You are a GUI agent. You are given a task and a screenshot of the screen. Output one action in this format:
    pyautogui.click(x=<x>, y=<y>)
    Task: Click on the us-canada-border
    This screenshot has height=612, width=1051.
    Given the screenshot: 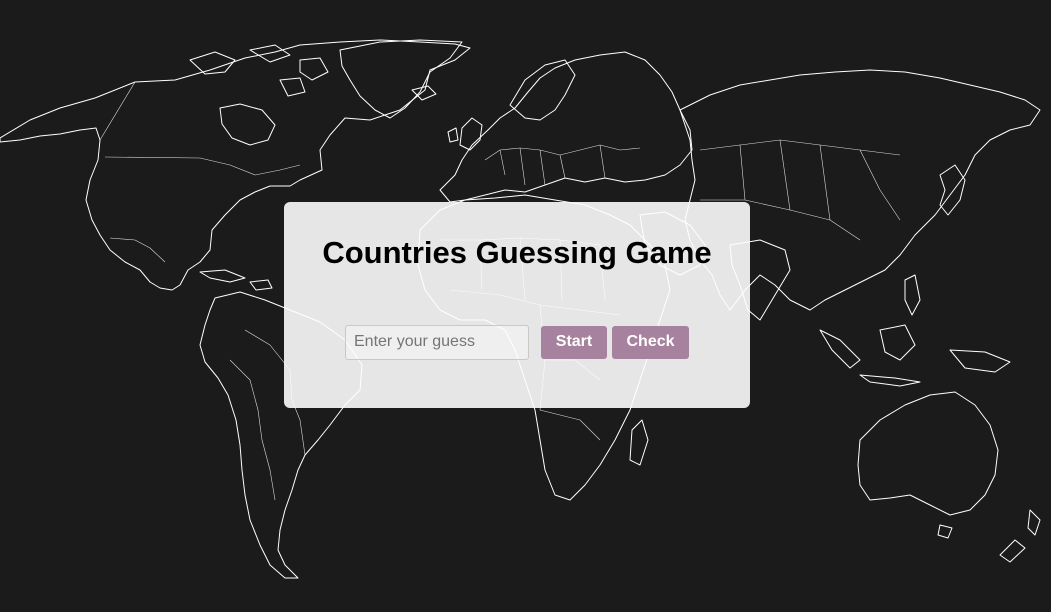 What is the action you would take?
    pyautogui.click(x=202, y=166)
    